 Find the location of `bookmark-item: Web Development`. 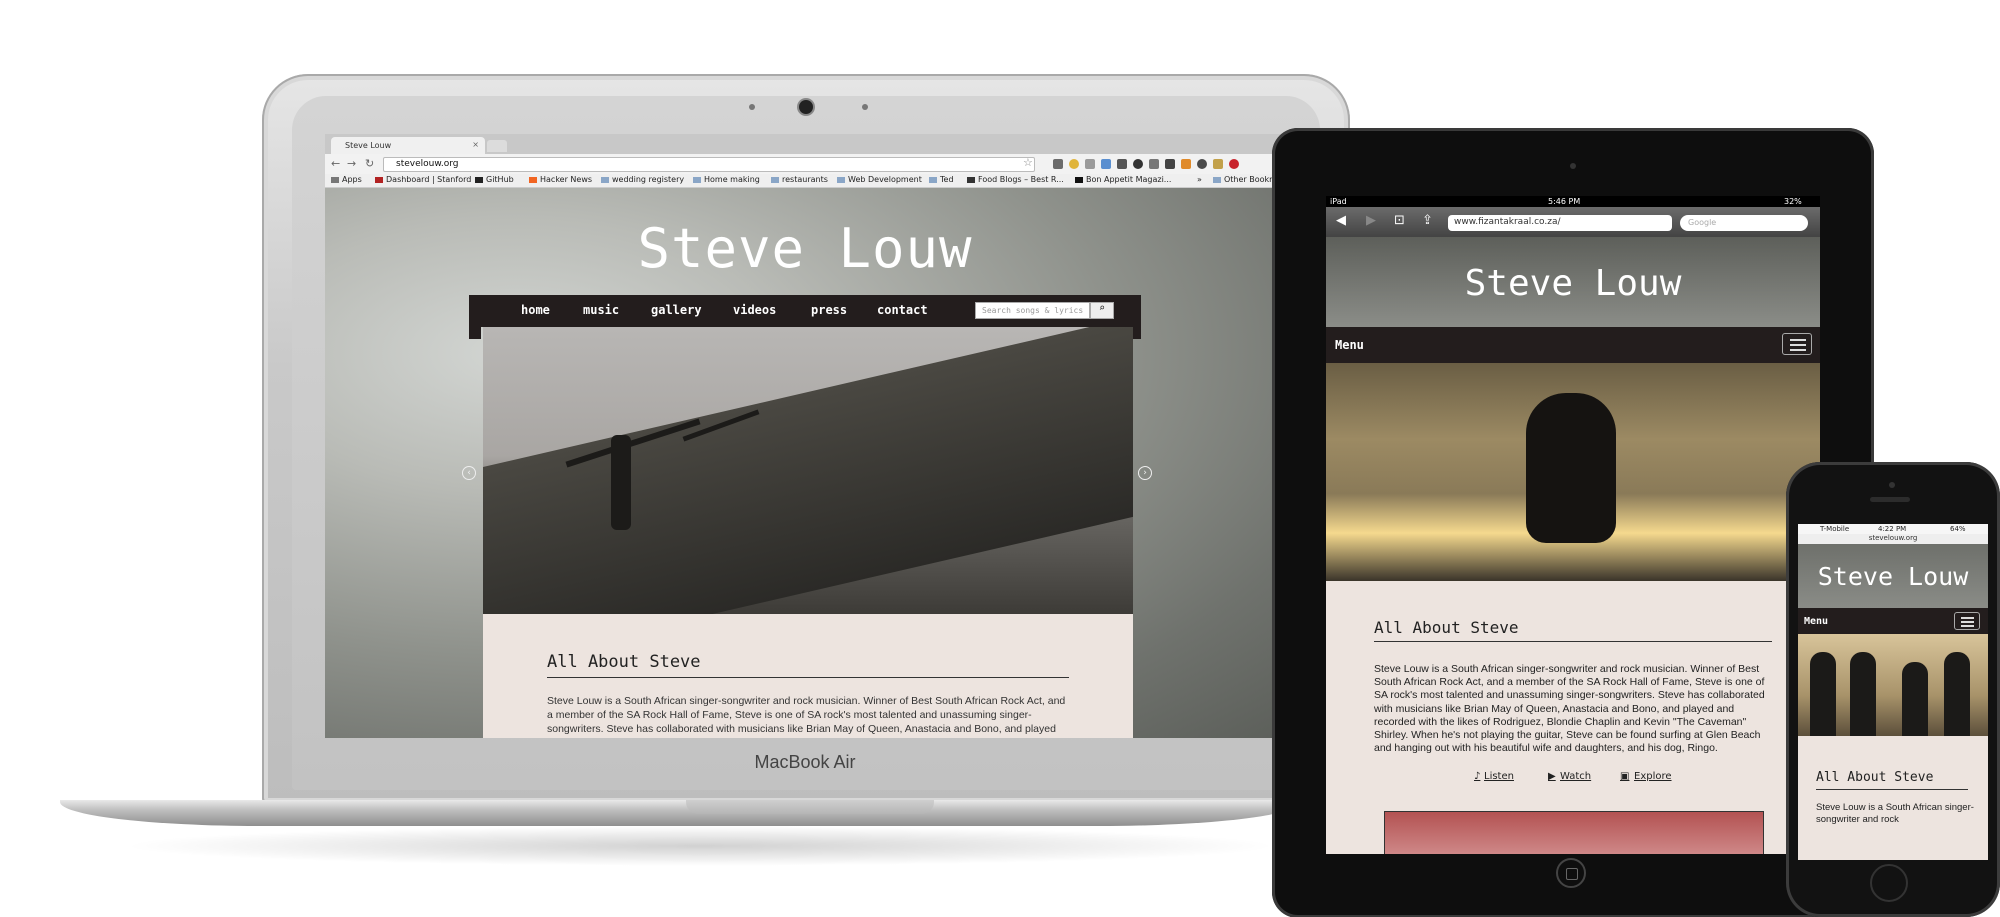

bookmark-item: Web Development is located at coordinates (879, 179).